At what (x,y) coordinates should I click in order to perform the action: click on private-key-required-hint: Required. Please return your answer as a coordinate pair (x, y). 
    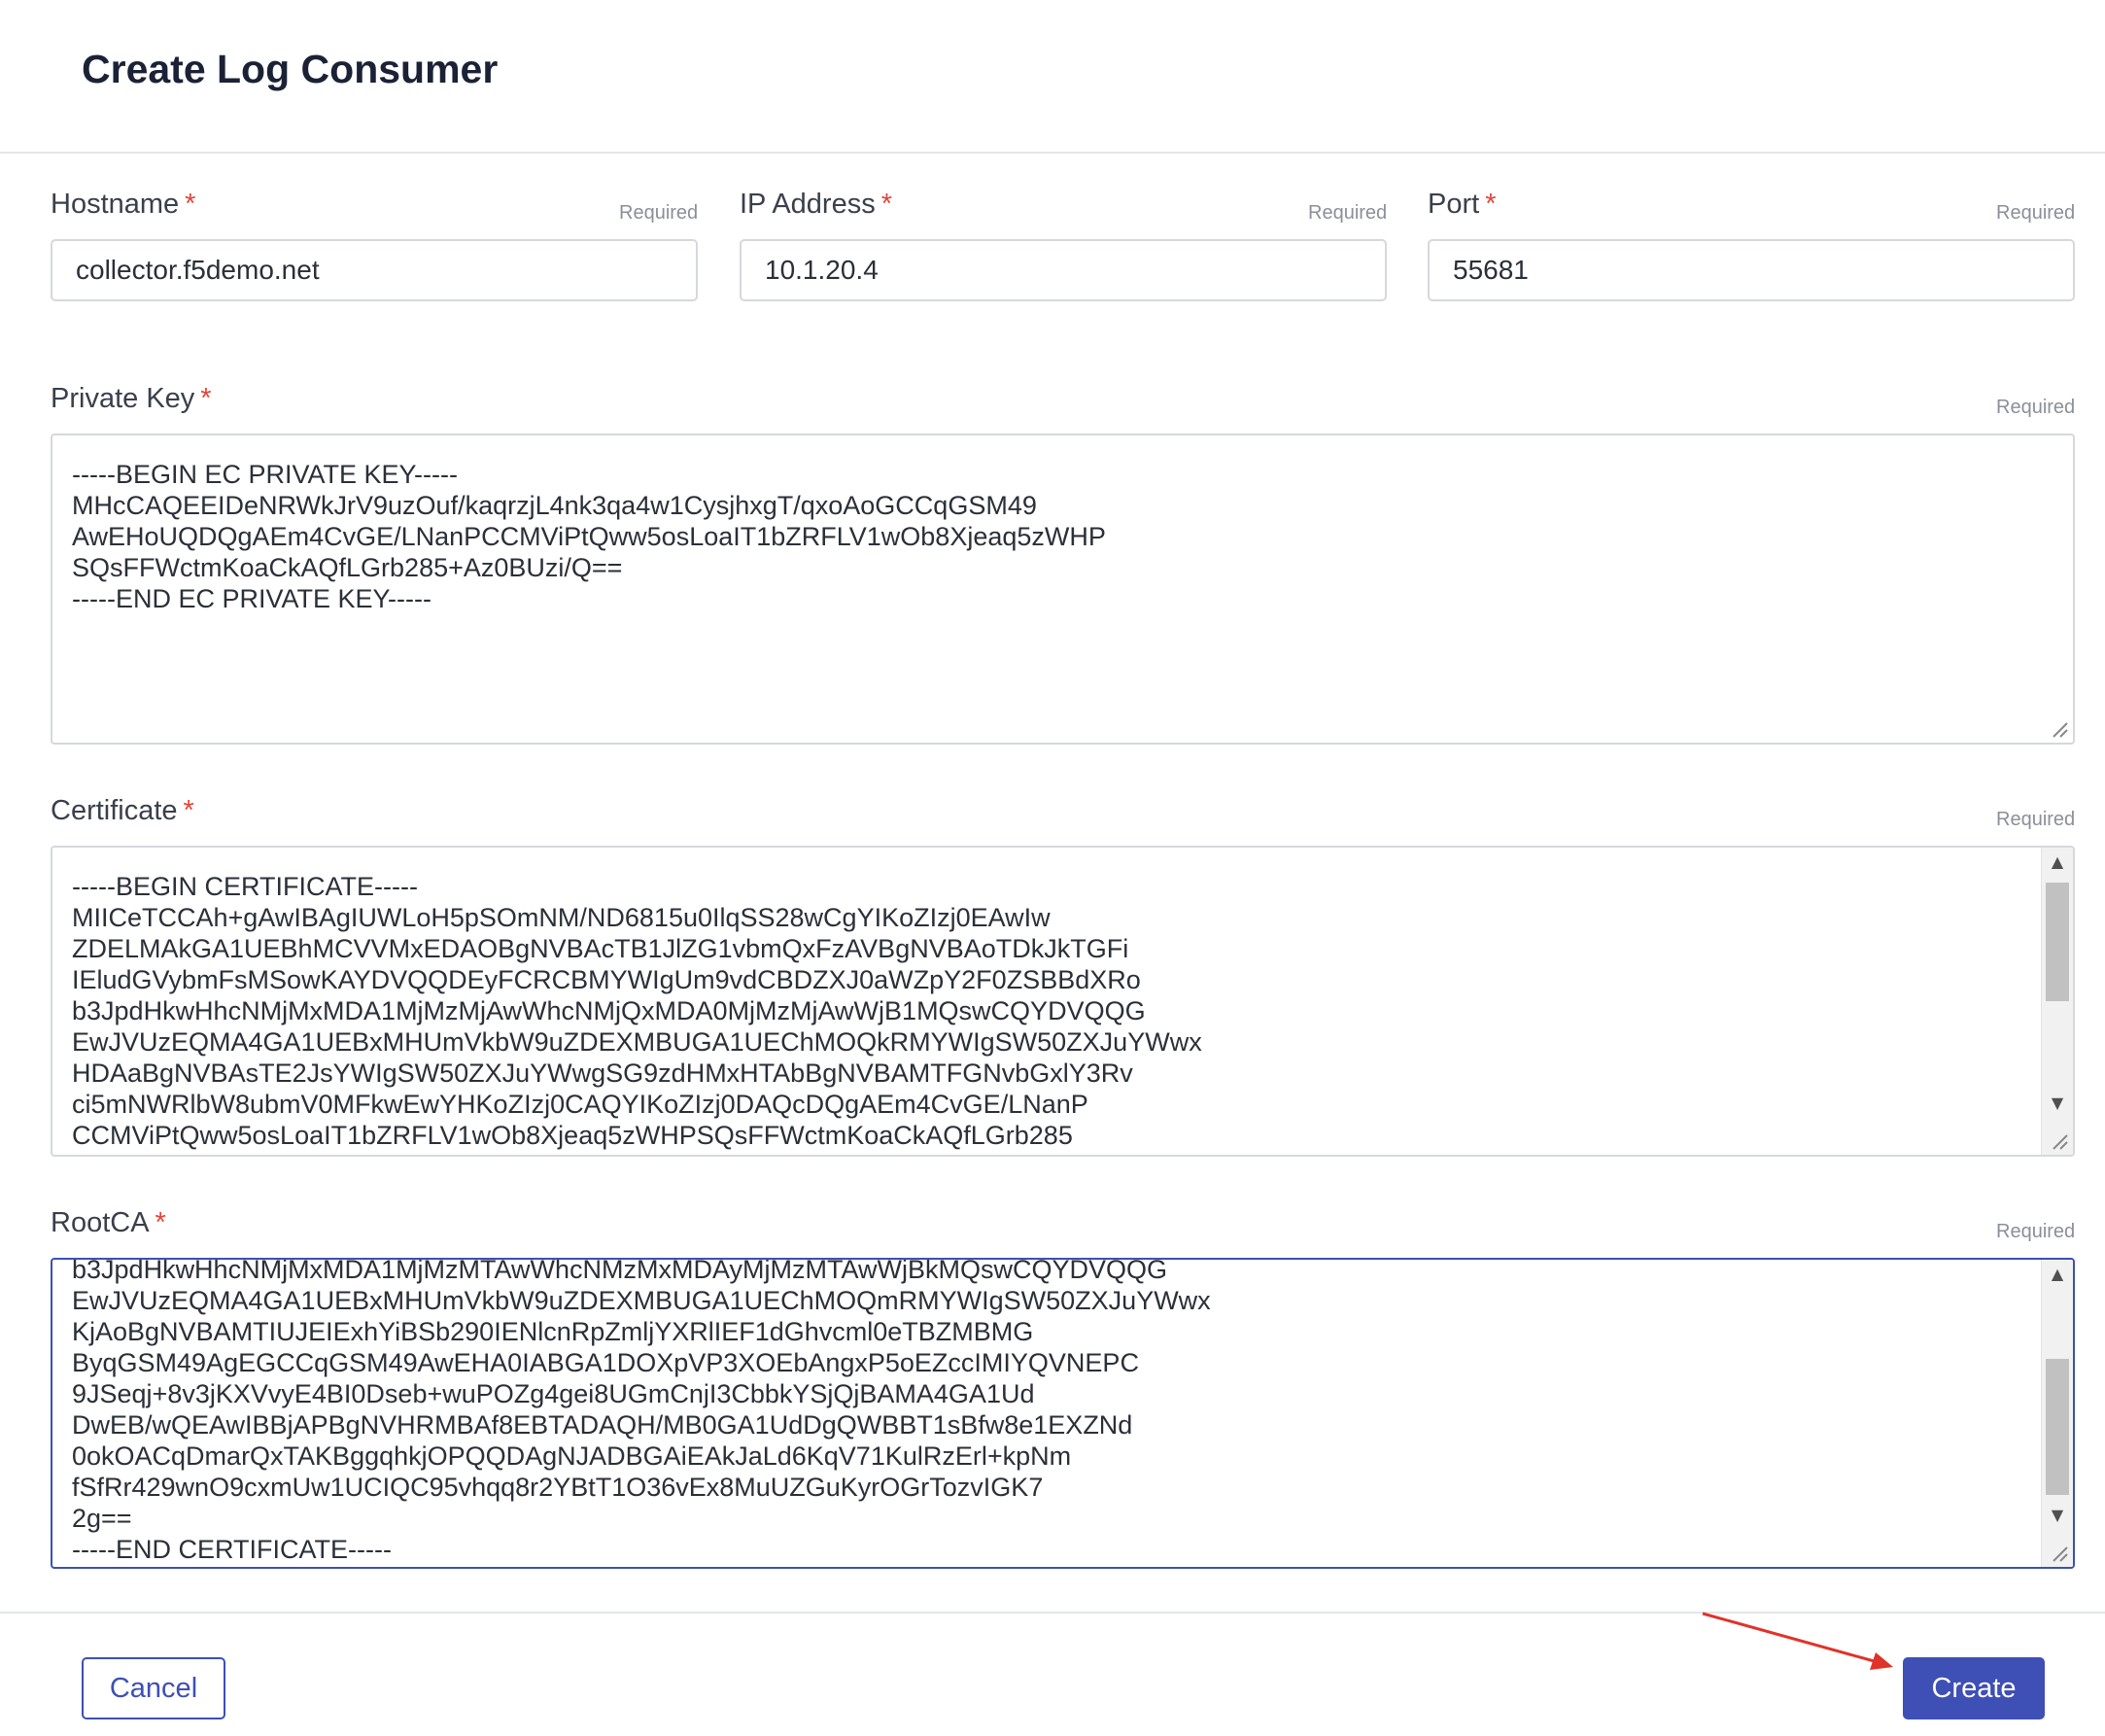
    Looking at the image, I should click on (2036, 407).